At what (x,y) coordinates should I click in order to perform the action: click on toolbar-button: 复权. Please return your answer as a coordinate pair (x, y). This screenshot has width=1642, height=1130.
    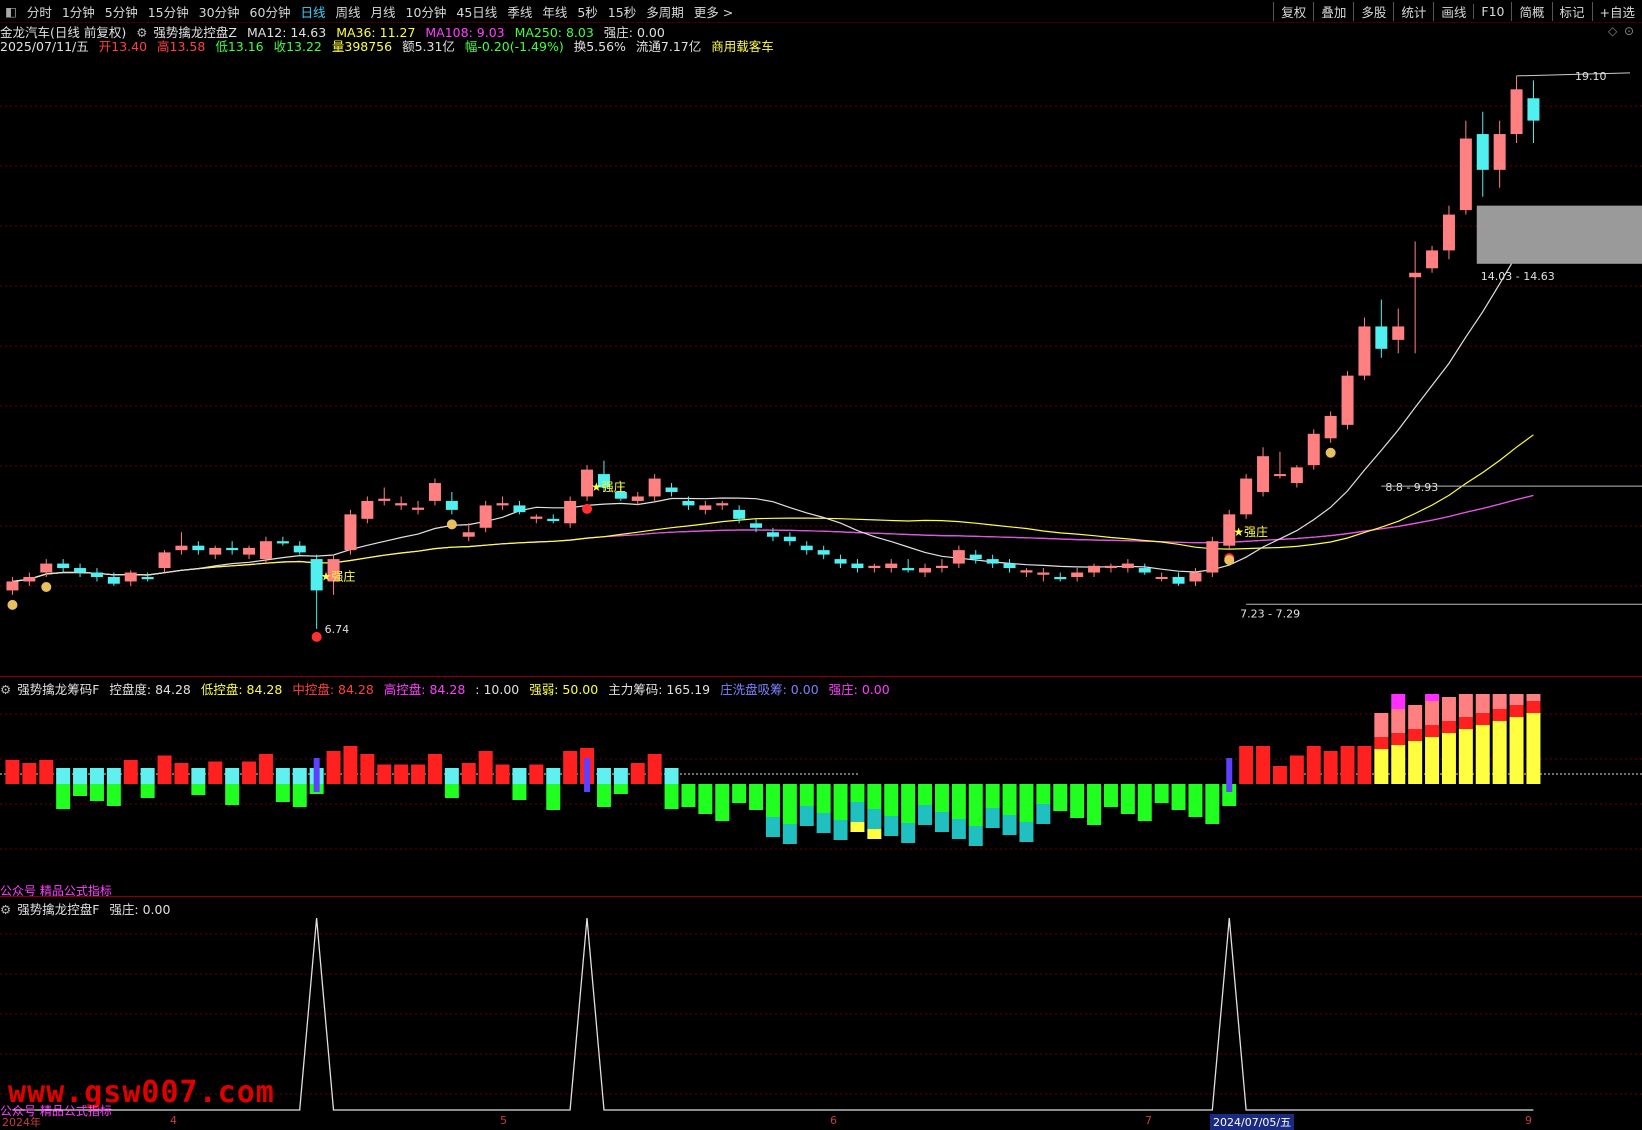
    Looking at the image, I should click on (1293, 11).